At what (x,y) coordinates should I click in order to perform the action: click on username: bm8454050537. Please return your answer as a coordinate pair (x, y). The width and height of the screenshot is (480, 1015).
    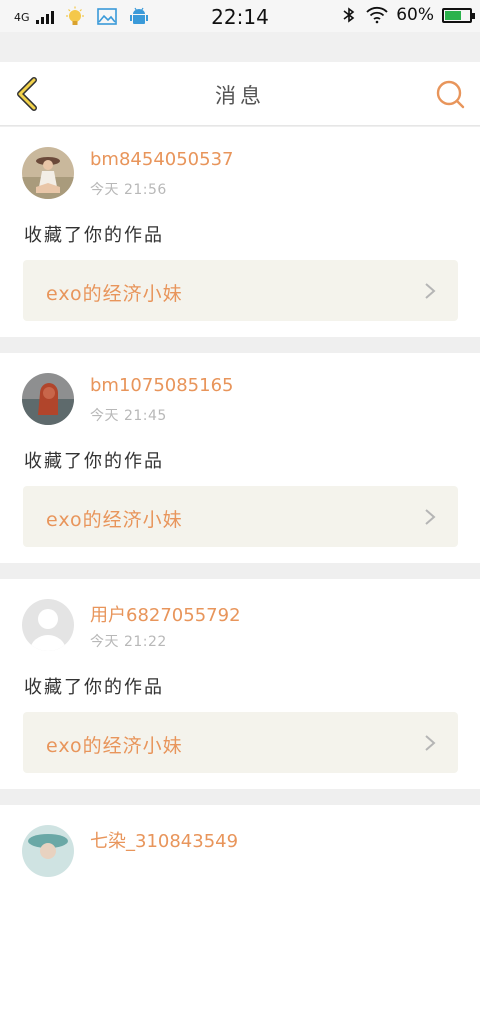
    Looking at the image, I should click on (161, 159).